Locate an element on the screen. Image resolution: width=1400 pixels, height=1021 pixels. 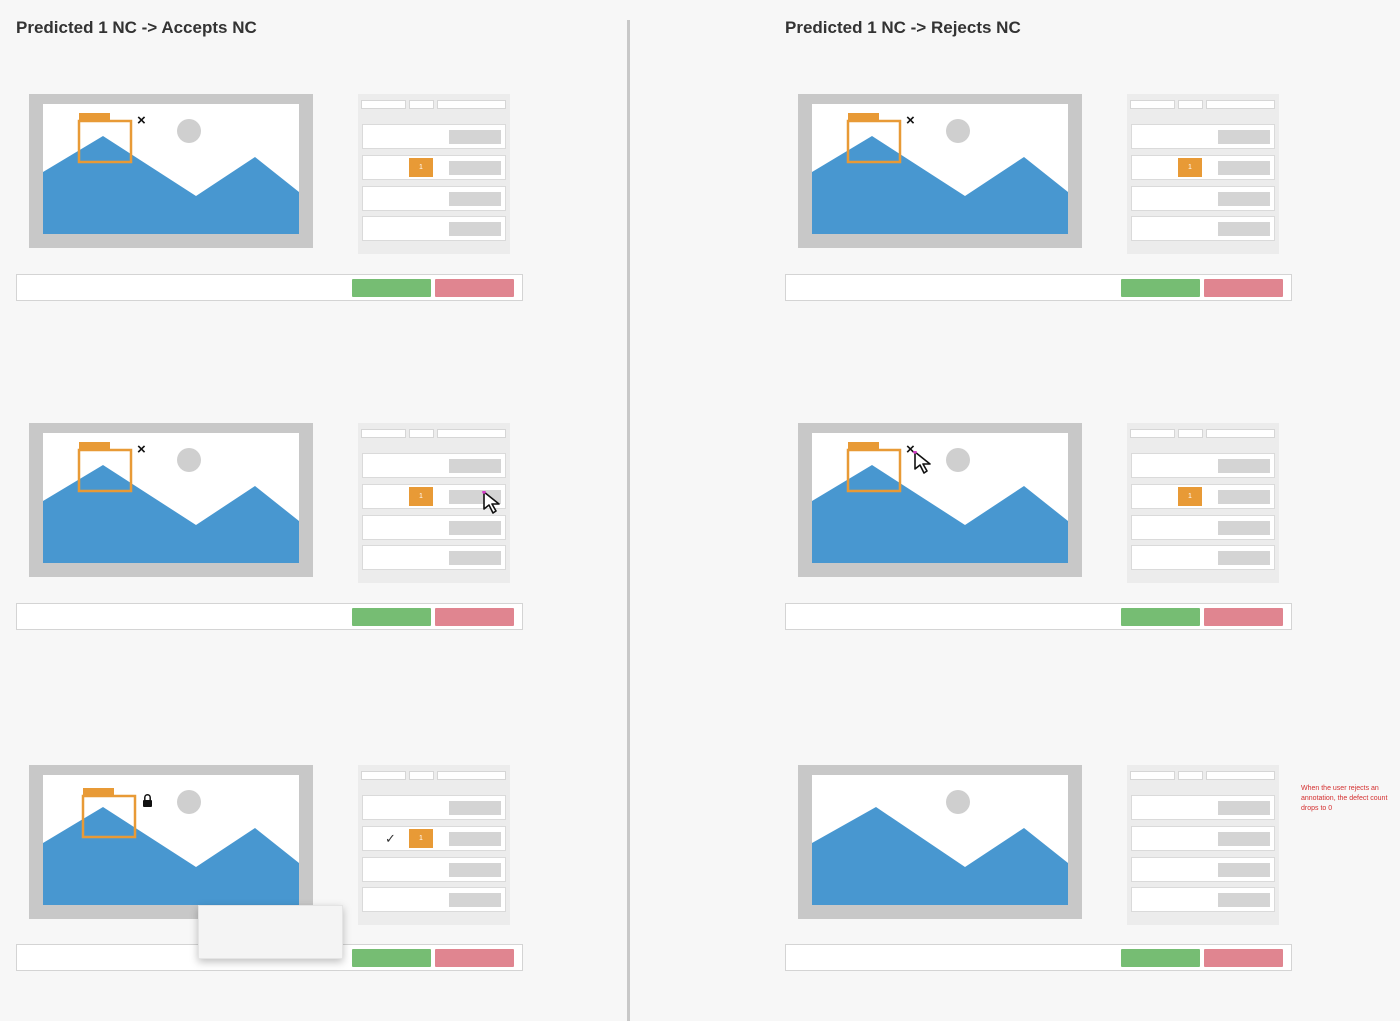
list-item: ✓ 1 is located at coordinates (434, 838).